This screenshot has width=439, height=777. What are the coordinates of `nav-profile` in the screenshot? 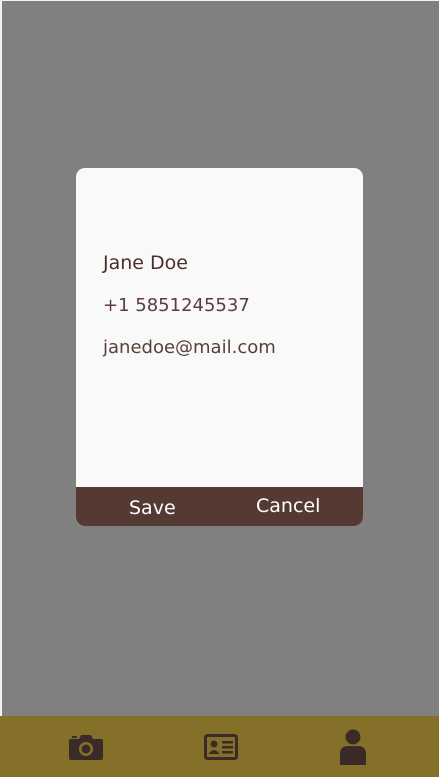 It's located at (353, 746).